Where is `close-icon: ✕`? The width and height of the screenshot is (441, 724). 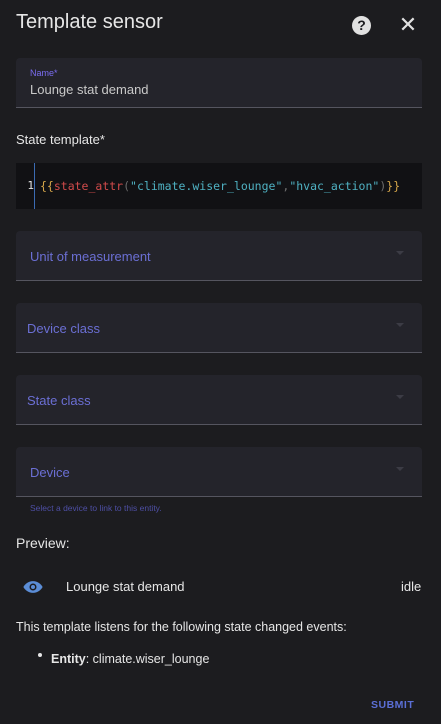
close-icon: ✕ is located at coordinates (408, 25).